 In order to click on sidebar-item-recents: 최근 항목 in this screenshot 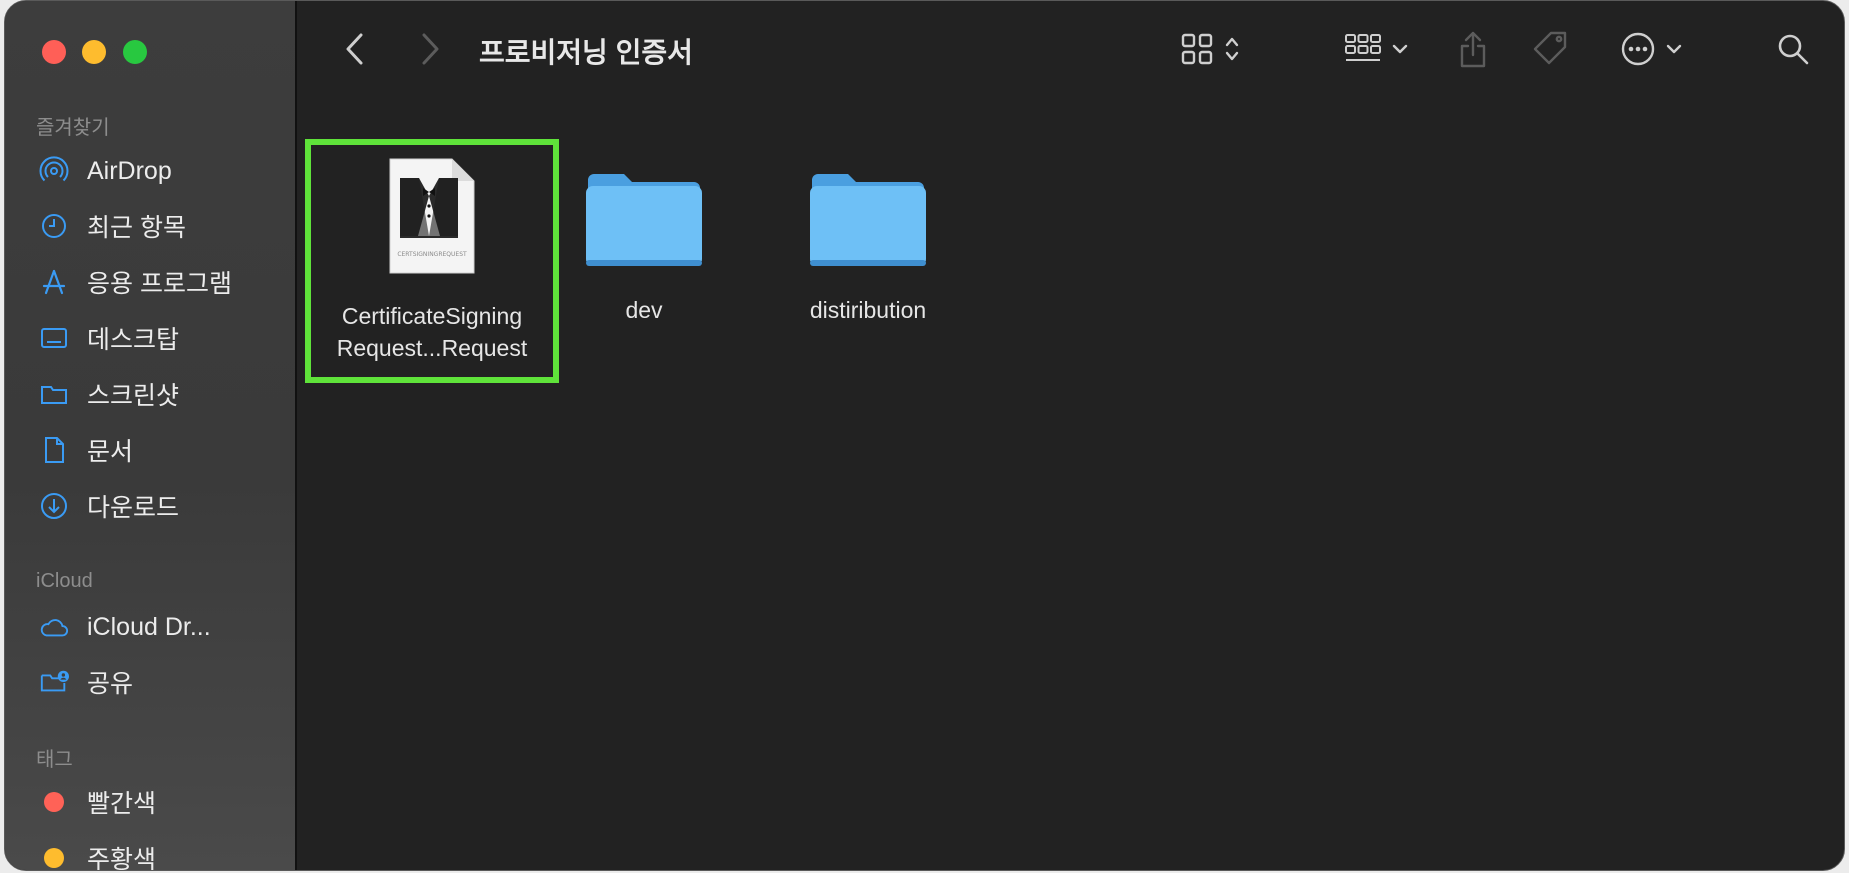, I will do `click(164, 226)`.